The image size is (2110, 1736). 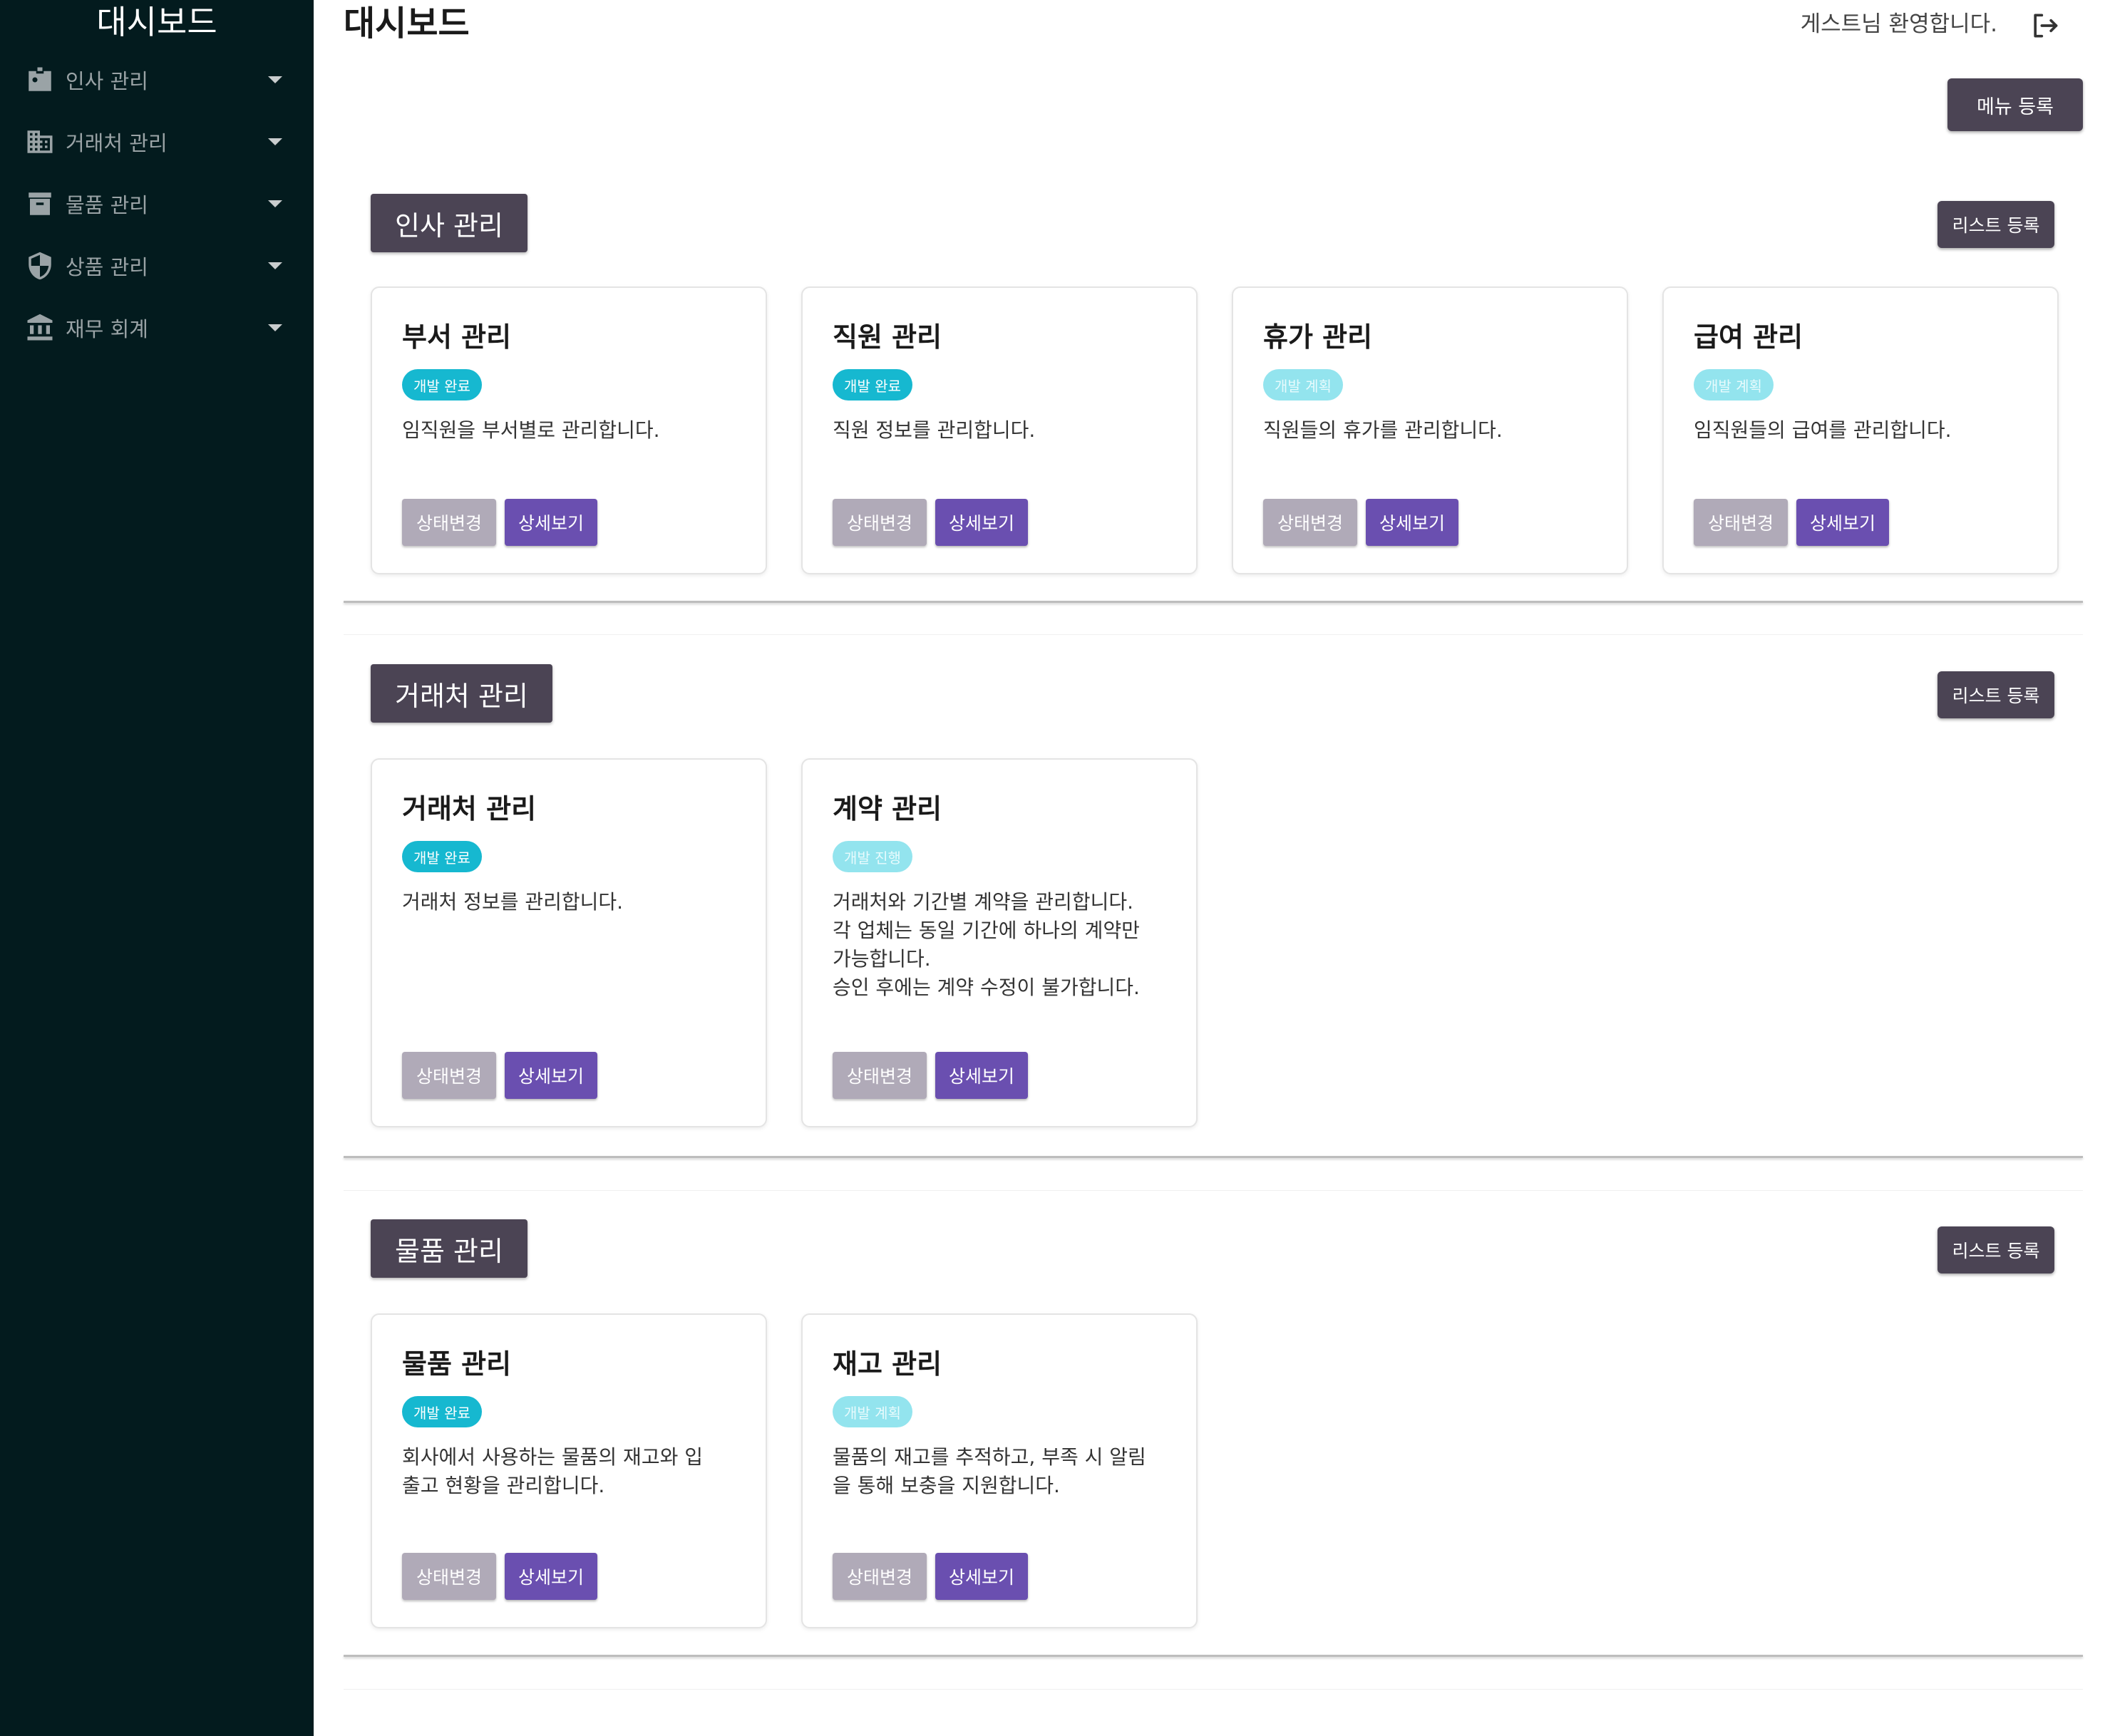 What do you see at coordinates (157, 79) in the screenshot?
I see `sidebar-item-hr: 인사 관리` at bounding box center [157, 79].